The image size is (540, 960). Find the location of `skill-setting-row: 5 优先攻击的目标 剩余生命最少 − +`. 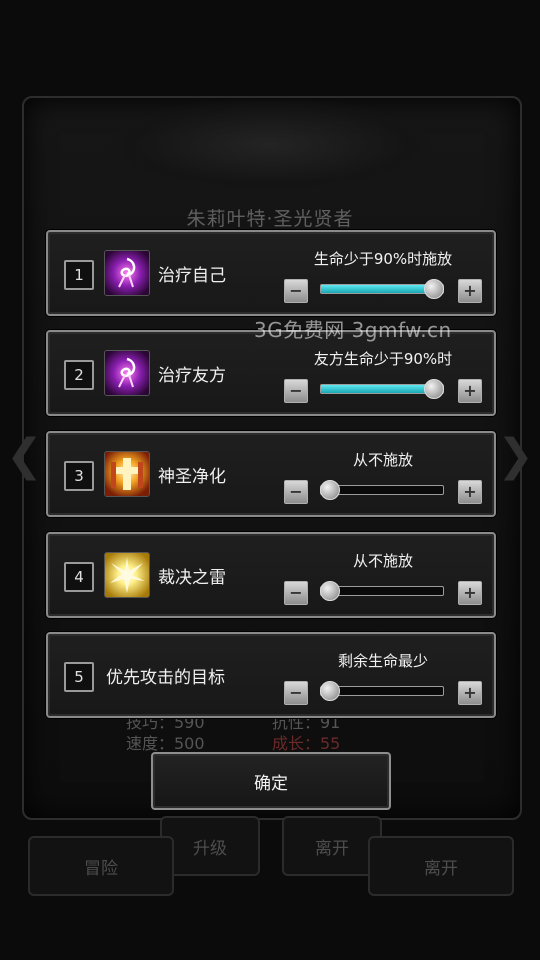

skill-setting-row: 5 优先攻击的目标 剩余生命最少 − + is located at coordinates (271, 675).